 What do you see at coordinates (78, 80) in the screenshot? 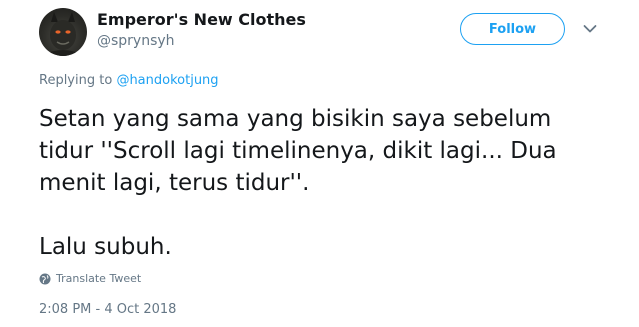
I see `reply-prefix: Replying to` at bounding box center [78, 80].